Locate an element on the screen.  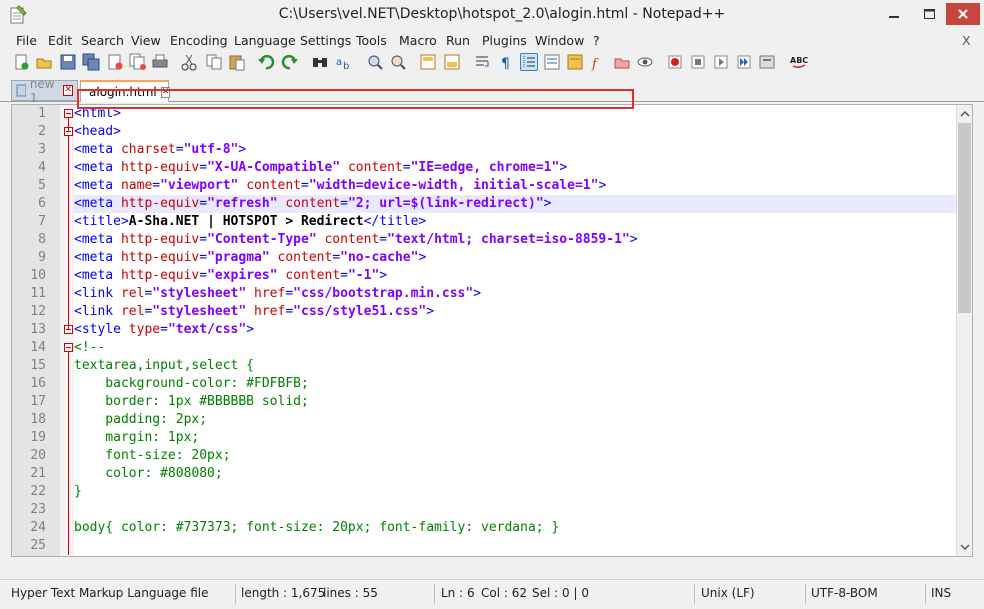
minimize-button is located at coordinates (894, 14).